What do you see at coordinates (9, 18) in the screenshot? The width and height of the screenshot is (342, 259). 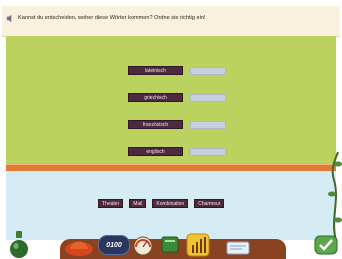 I see `speaker-icon` at bounding box center [9, 18].